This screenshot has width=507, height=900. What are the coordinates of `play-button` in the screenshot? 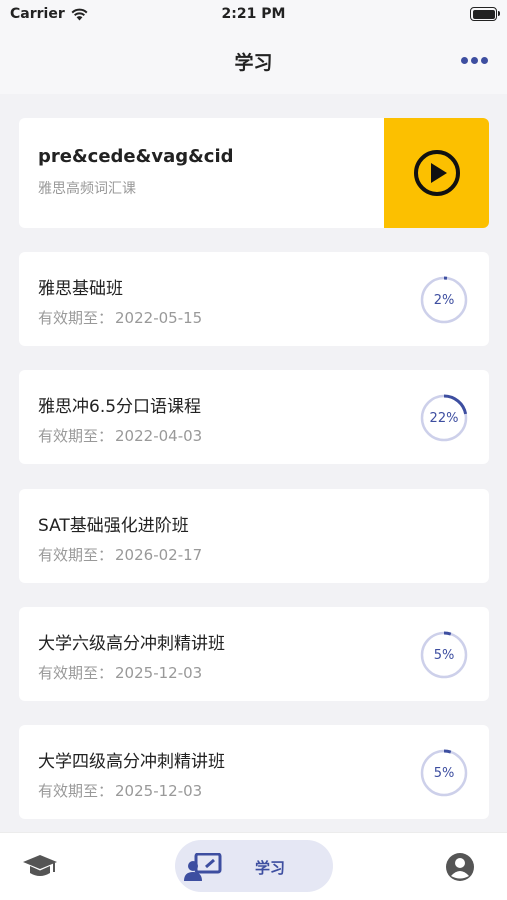 It's located at (436, 173).